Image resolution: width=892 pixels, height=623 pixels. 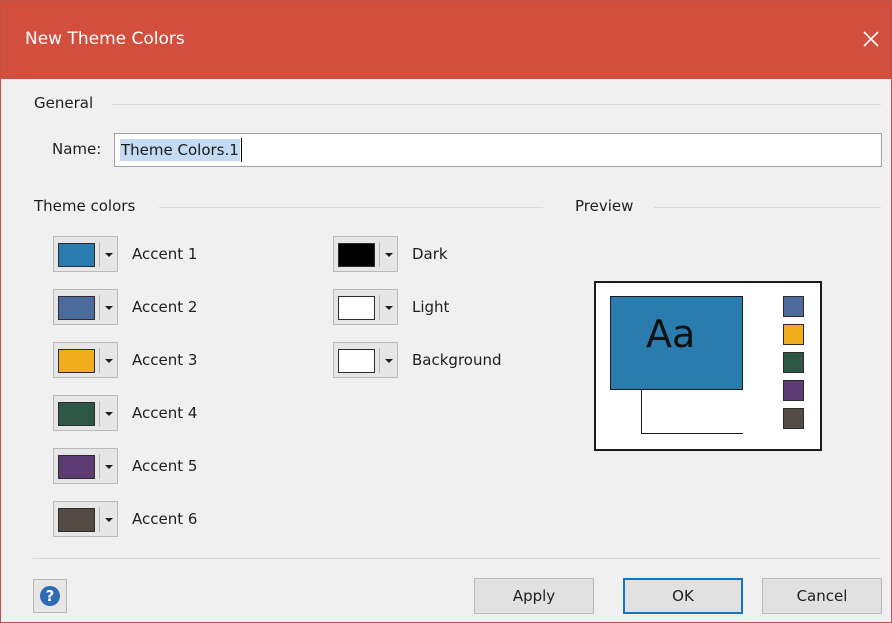 What do you see at coordinates (77, 149) in the screenshot?
I see `name-label: Name:` at bounding box center [77, 149].